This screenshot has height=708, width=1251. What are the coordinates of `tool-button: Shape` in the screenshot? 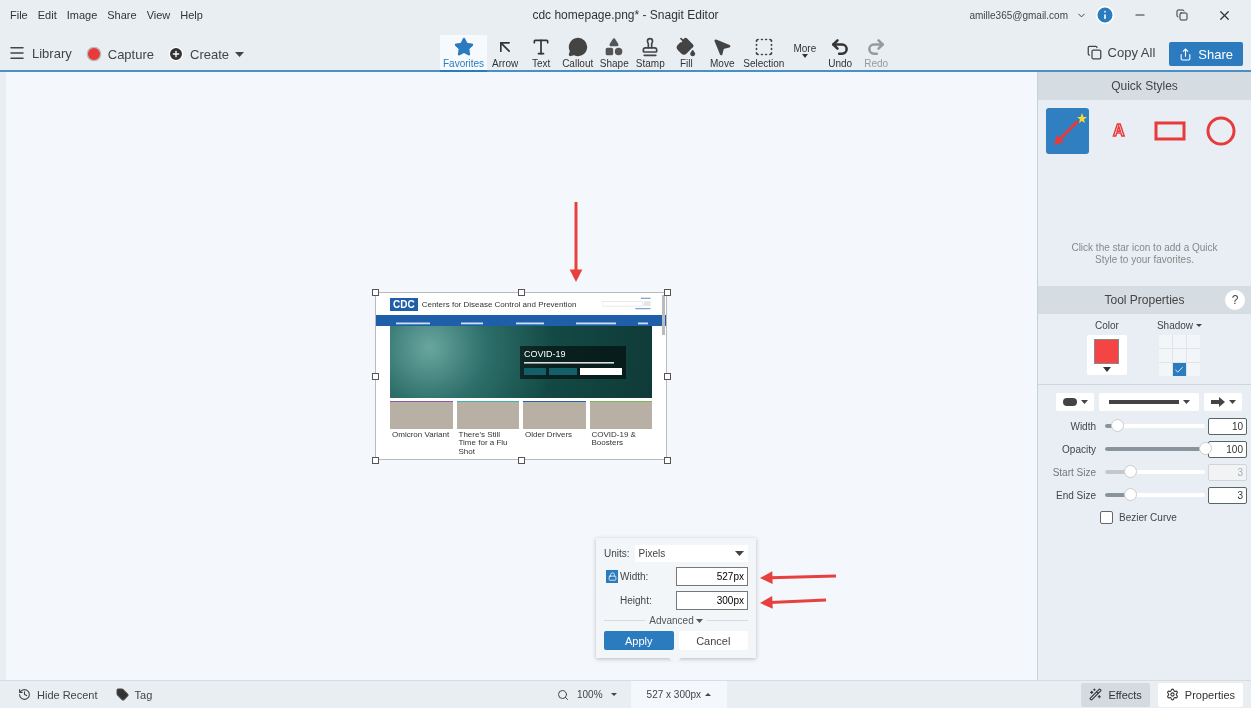 It's located at (614, 53).